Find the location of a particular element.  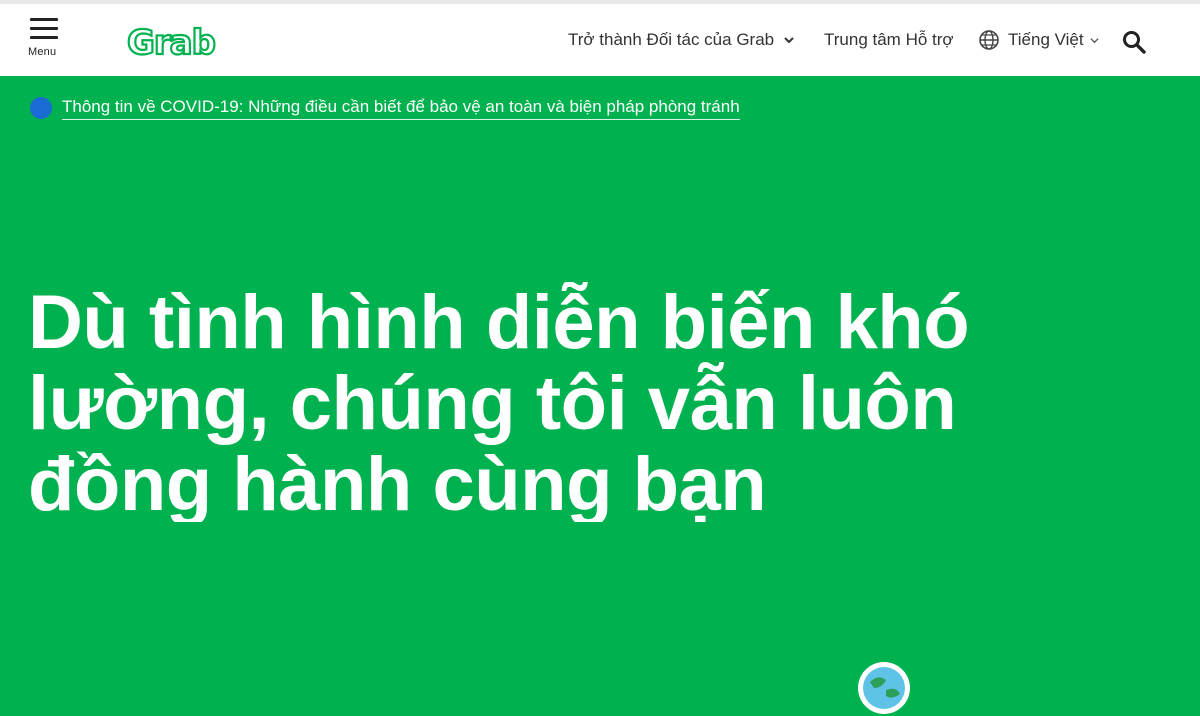

nav-support-label: Trung tâm Hỗ trợ is located at coordinates (889, 39).